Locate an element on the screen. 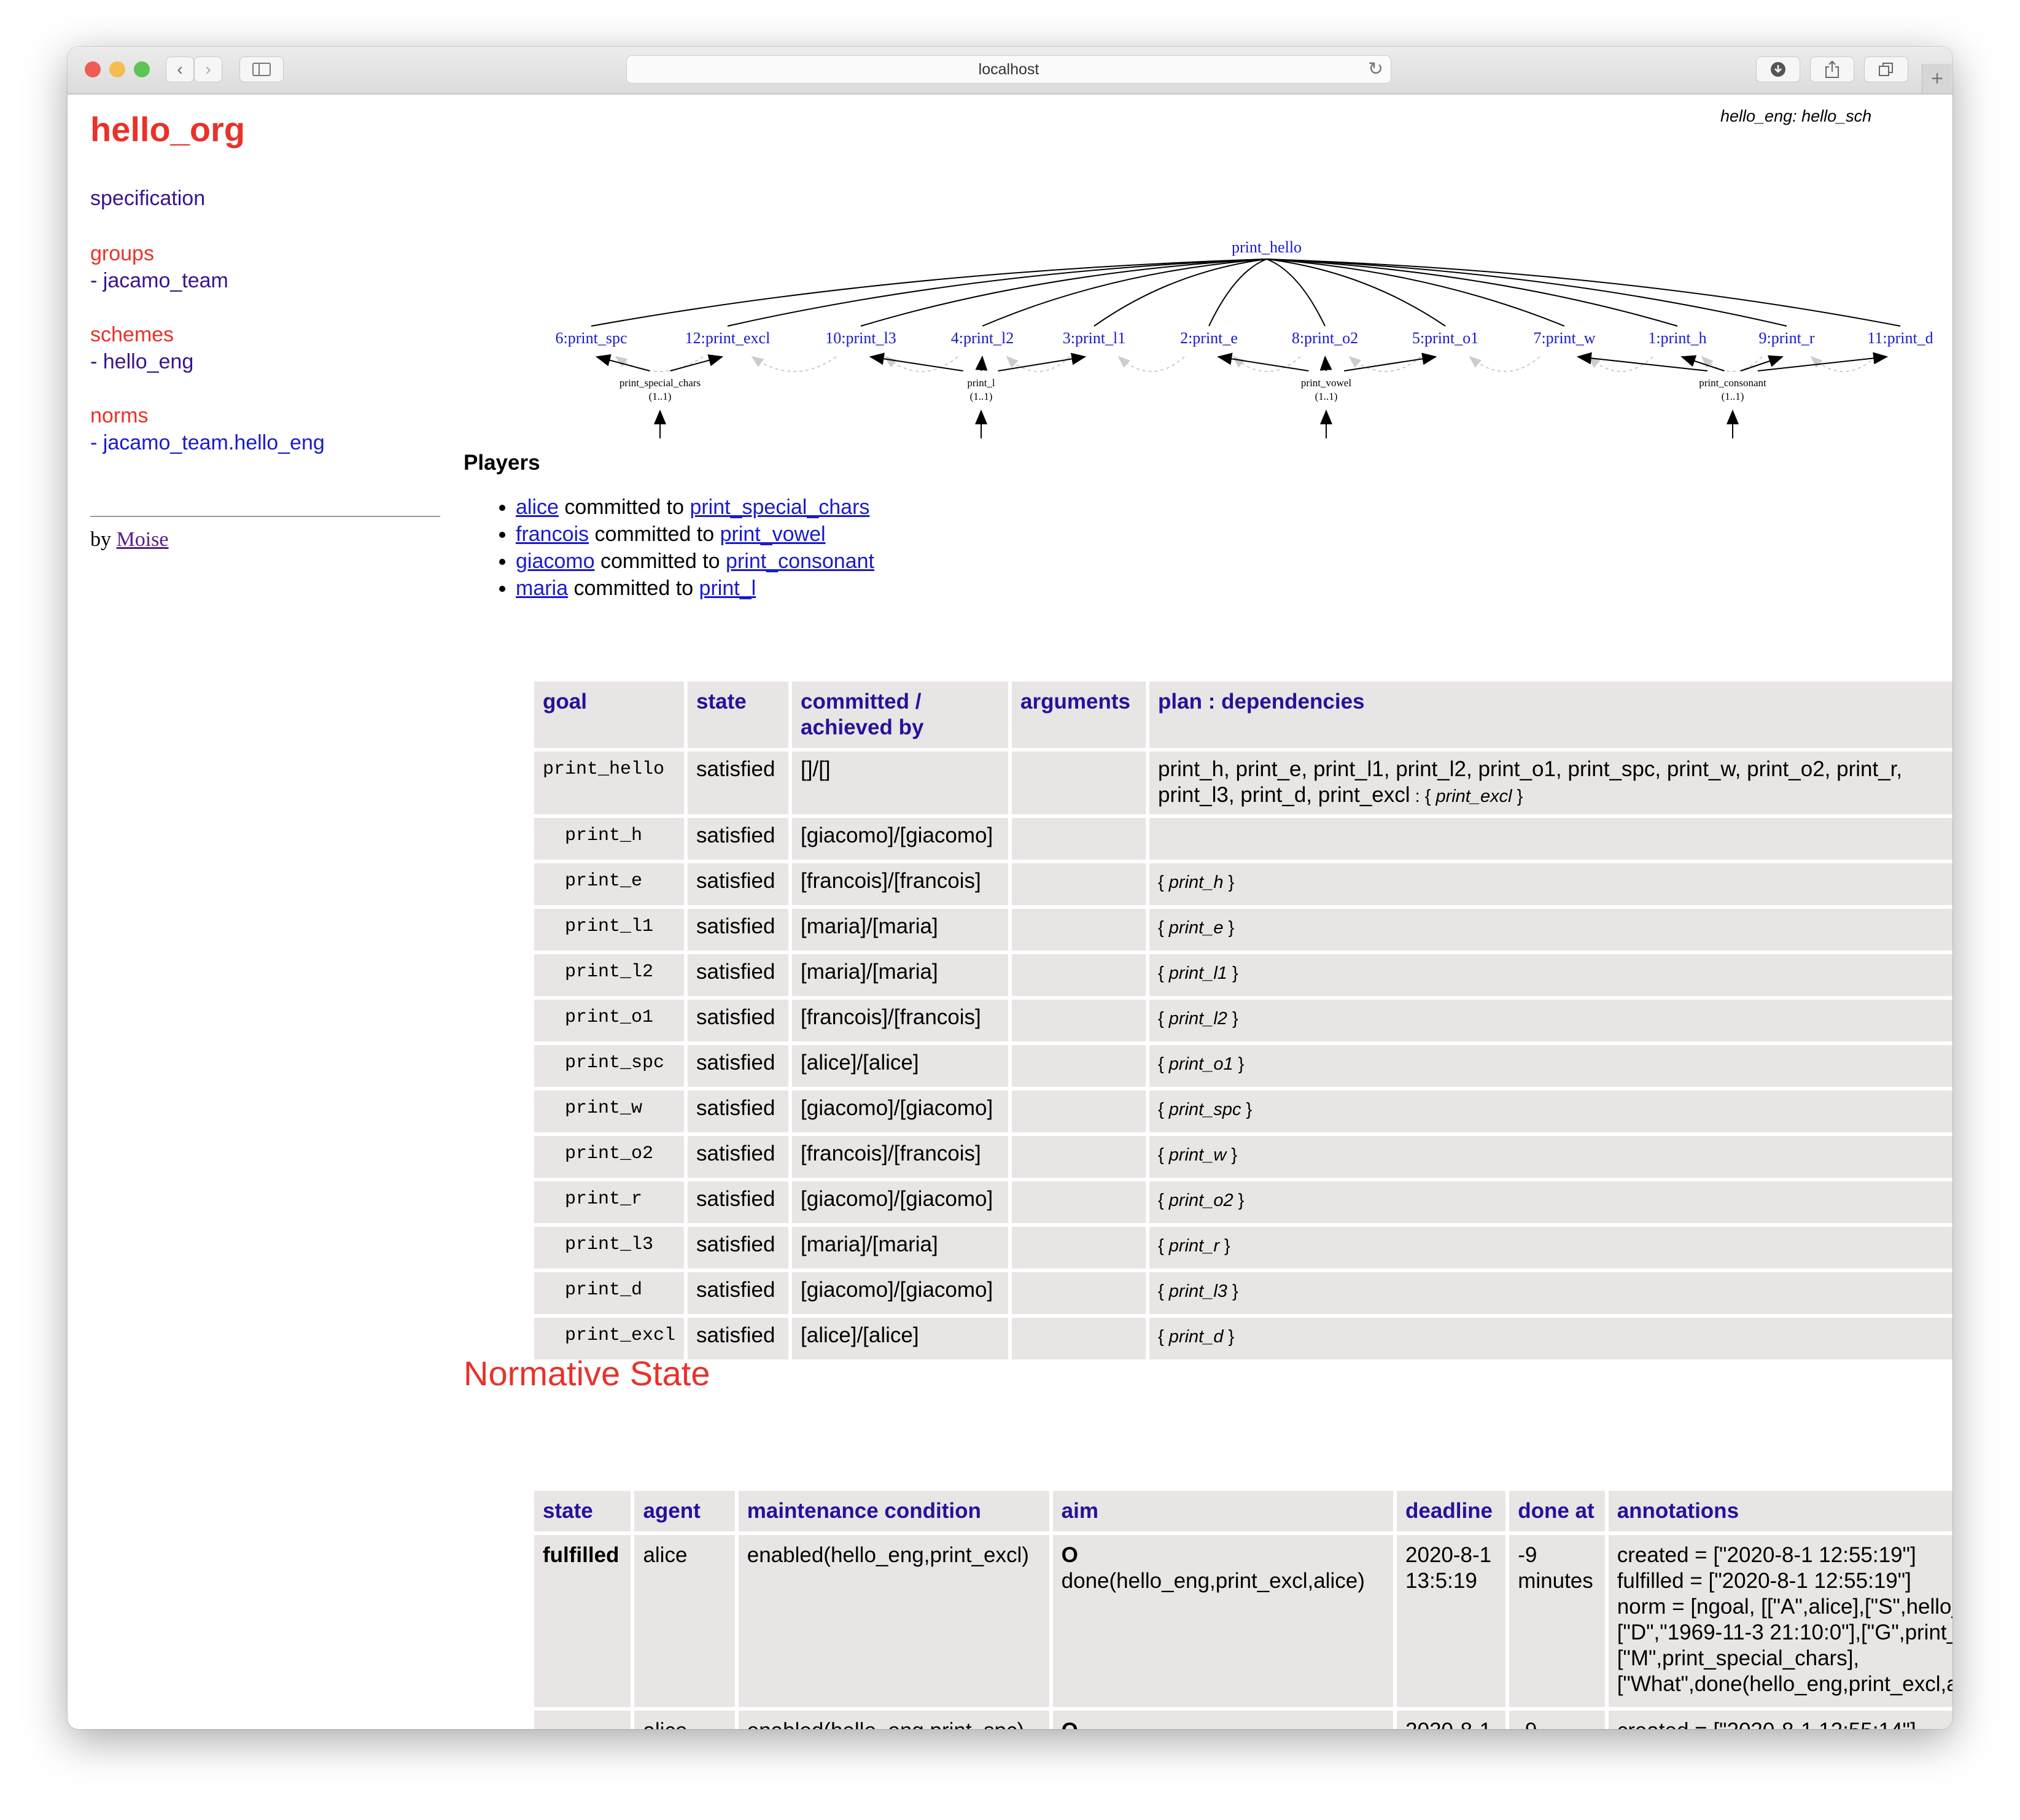 This screenshot has width=2020, height=1820. org-title: hello_org is located at coordinates (168, 129).